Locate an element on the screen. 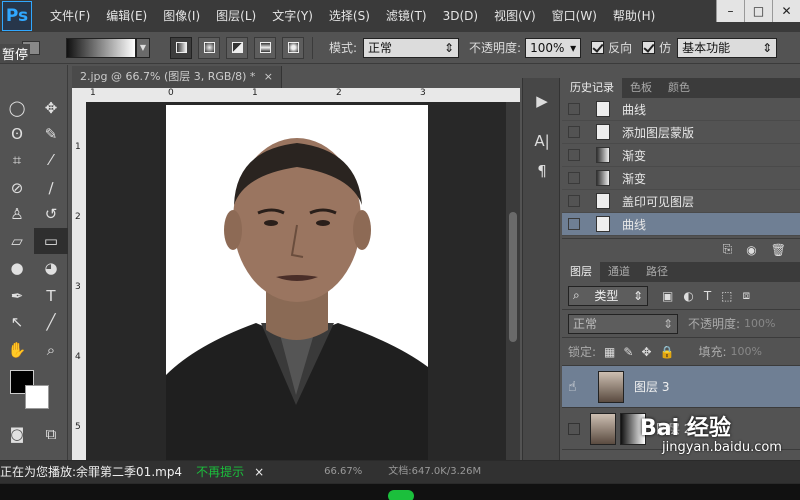  dither-checkbox is located at coordinates (649, 47).